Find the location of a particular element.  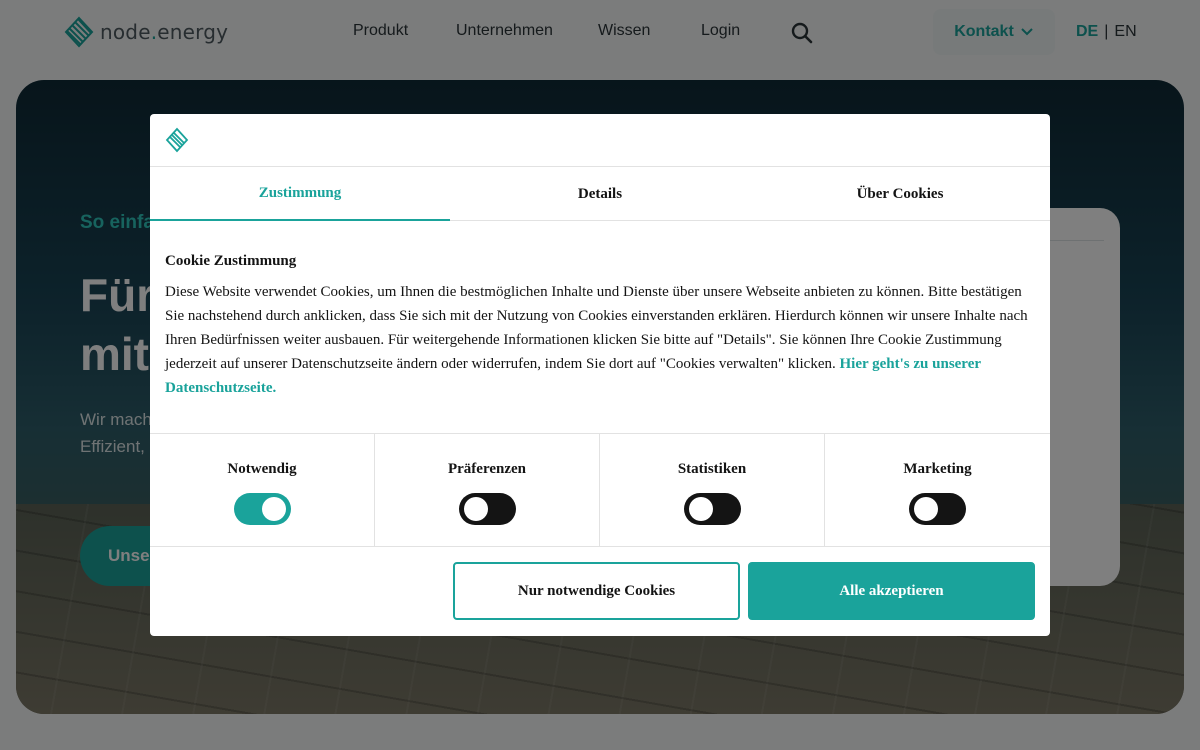

consent-heading: Cookie Zustimmung is located at coordinates (231, 261).